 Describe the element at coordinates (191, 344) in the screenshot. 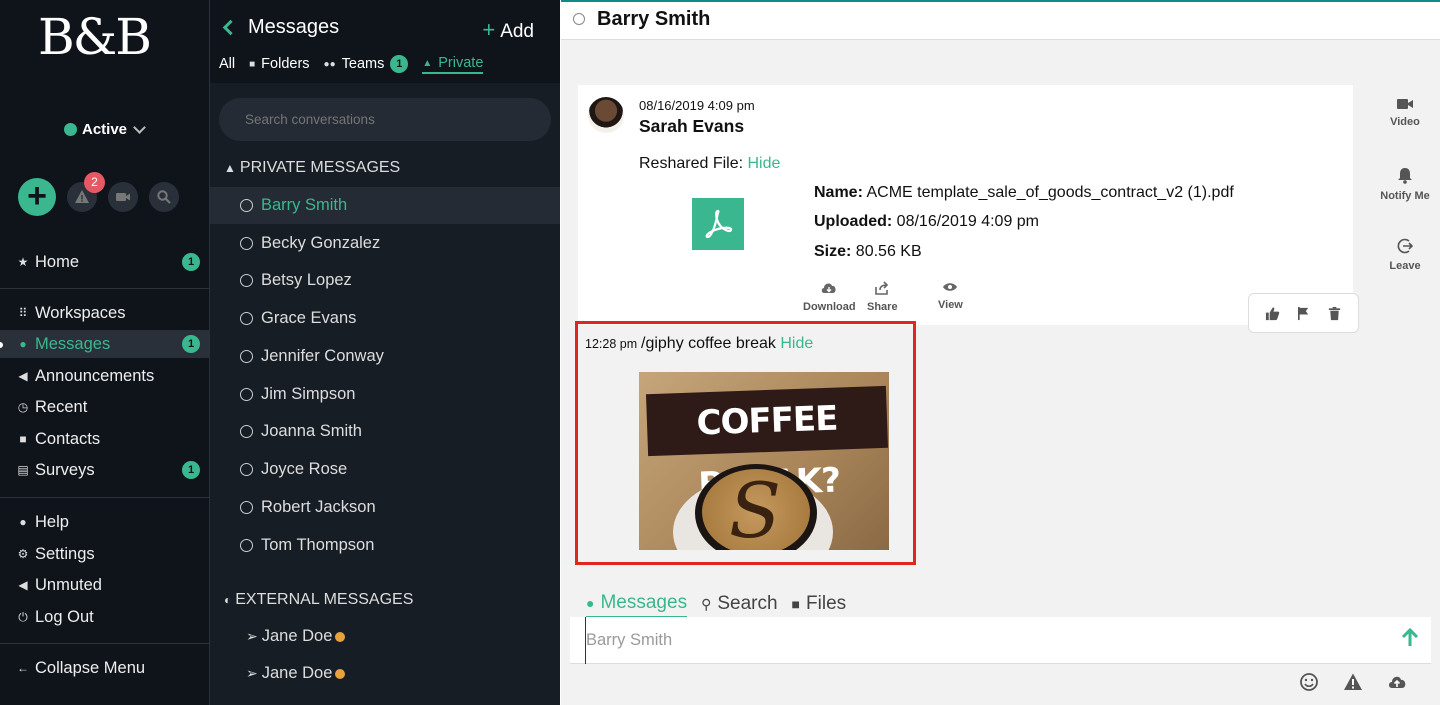

I see `nav-badge: 1` at that location.